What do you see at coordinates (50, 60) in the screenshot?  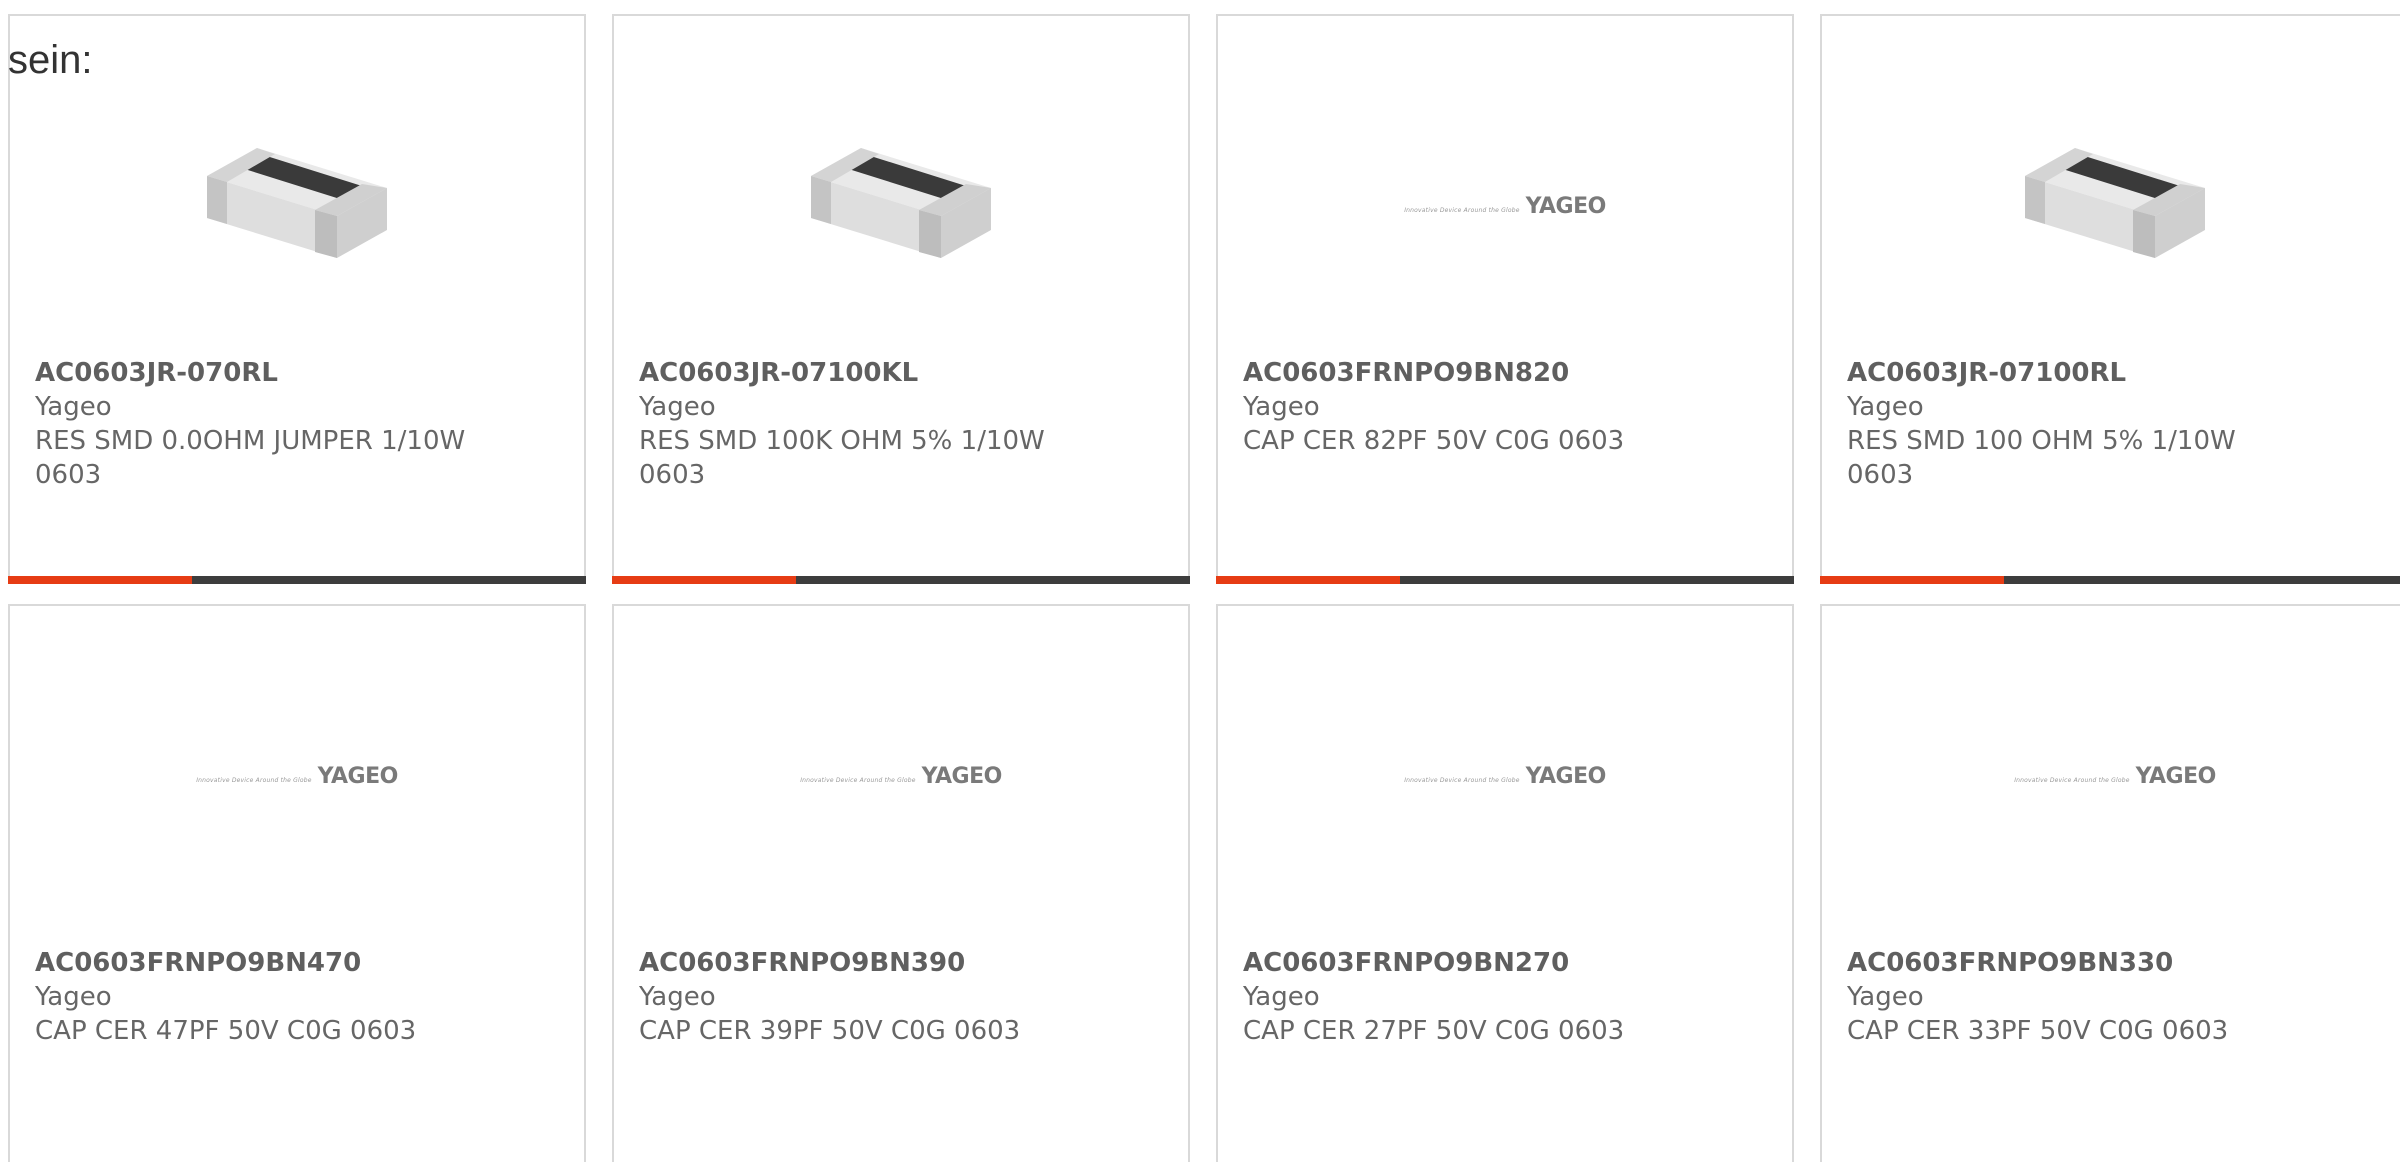 I see `intro-text: sein:` at bounding box center [50, 60].